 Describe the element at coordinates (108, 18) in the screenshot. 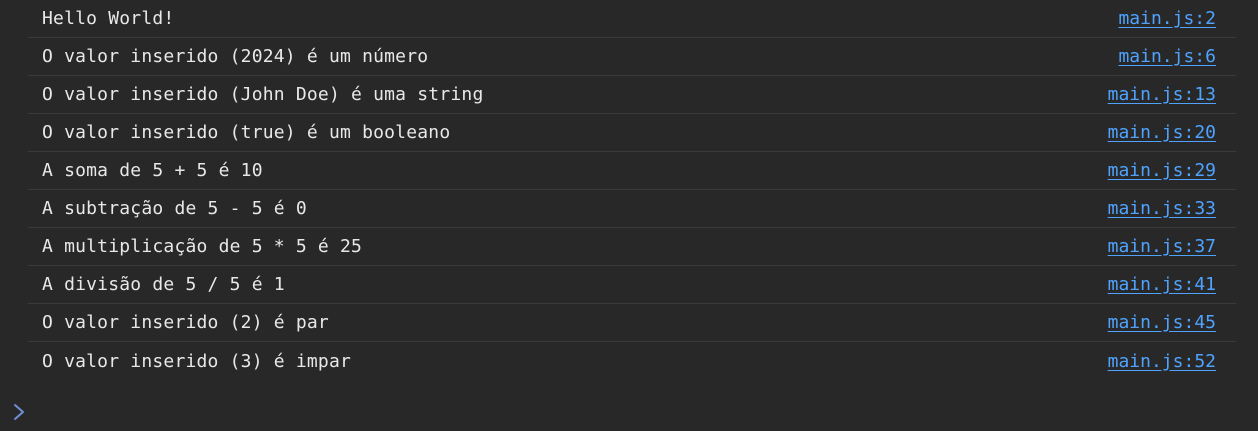

I see `log-message: Hello World!` at that location.